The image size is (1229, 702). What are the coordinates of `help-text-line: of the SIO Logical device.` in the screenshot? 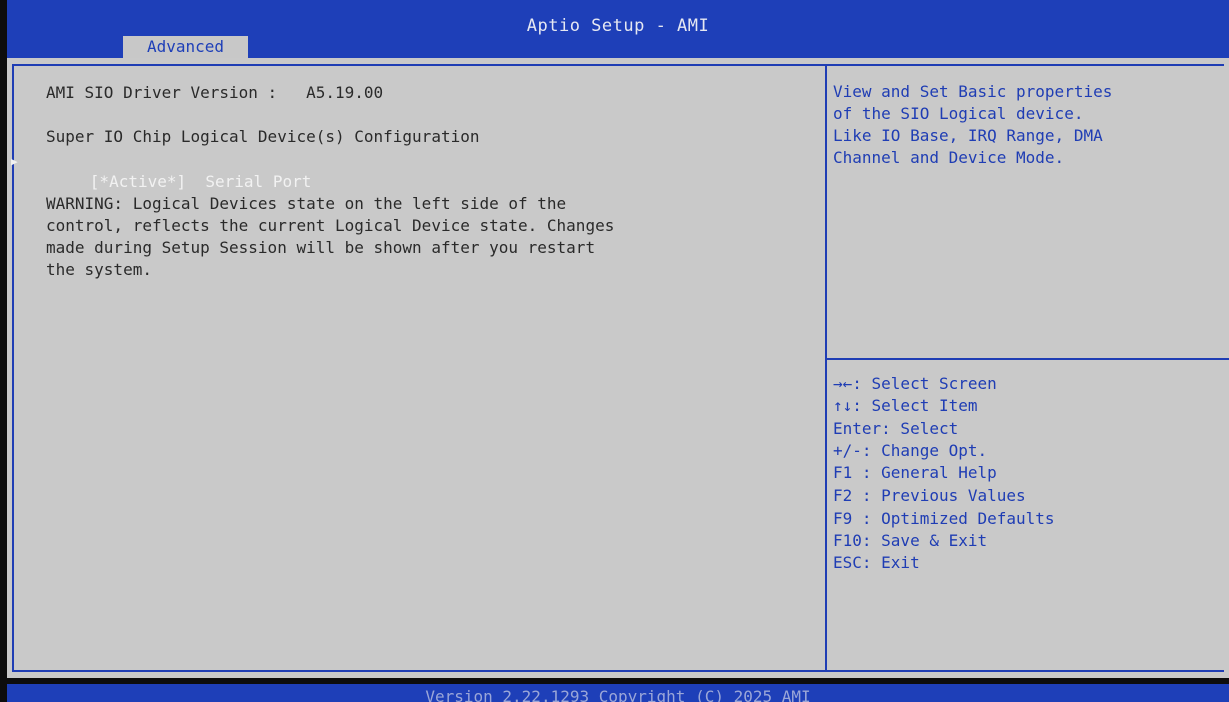 It's located at (958, 113).